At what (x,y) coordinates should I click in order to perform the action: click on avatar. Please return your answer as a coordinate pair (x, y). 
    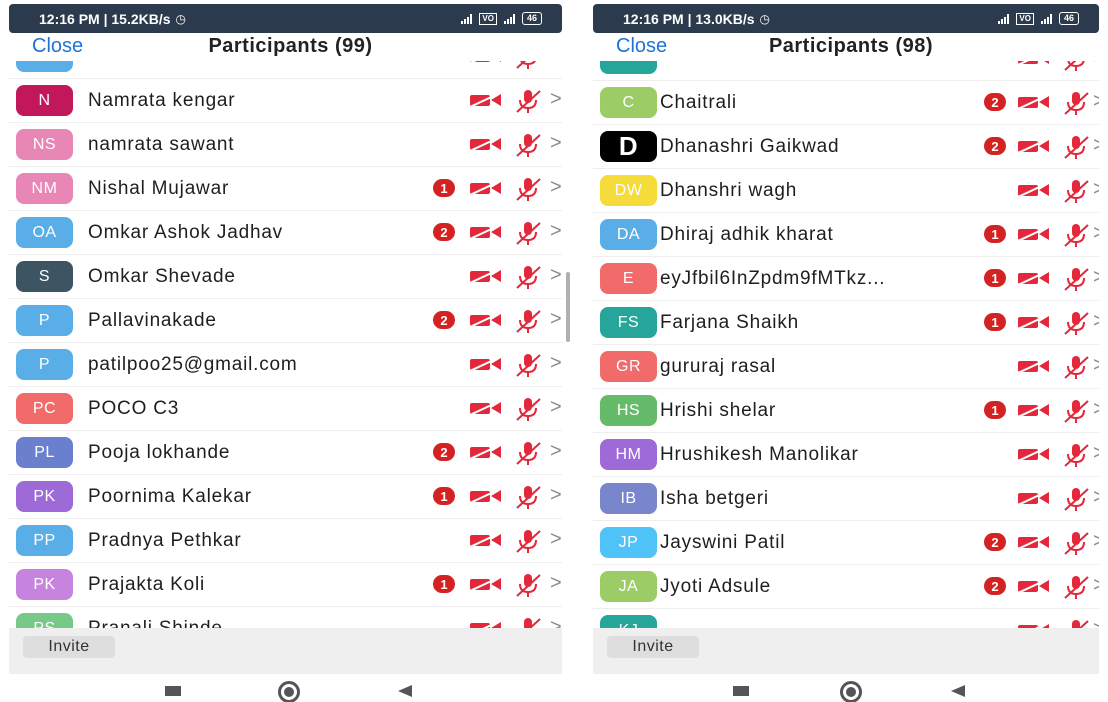
    Looking at the image, I should click on (628, 67).